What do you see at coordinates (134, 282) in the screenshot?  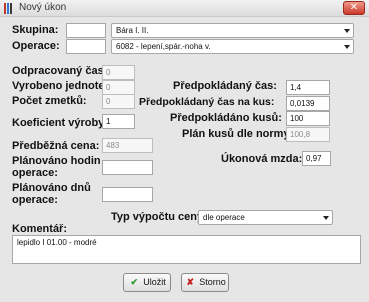 I see `check-icon: ✔` at bounding box center [134, 282].